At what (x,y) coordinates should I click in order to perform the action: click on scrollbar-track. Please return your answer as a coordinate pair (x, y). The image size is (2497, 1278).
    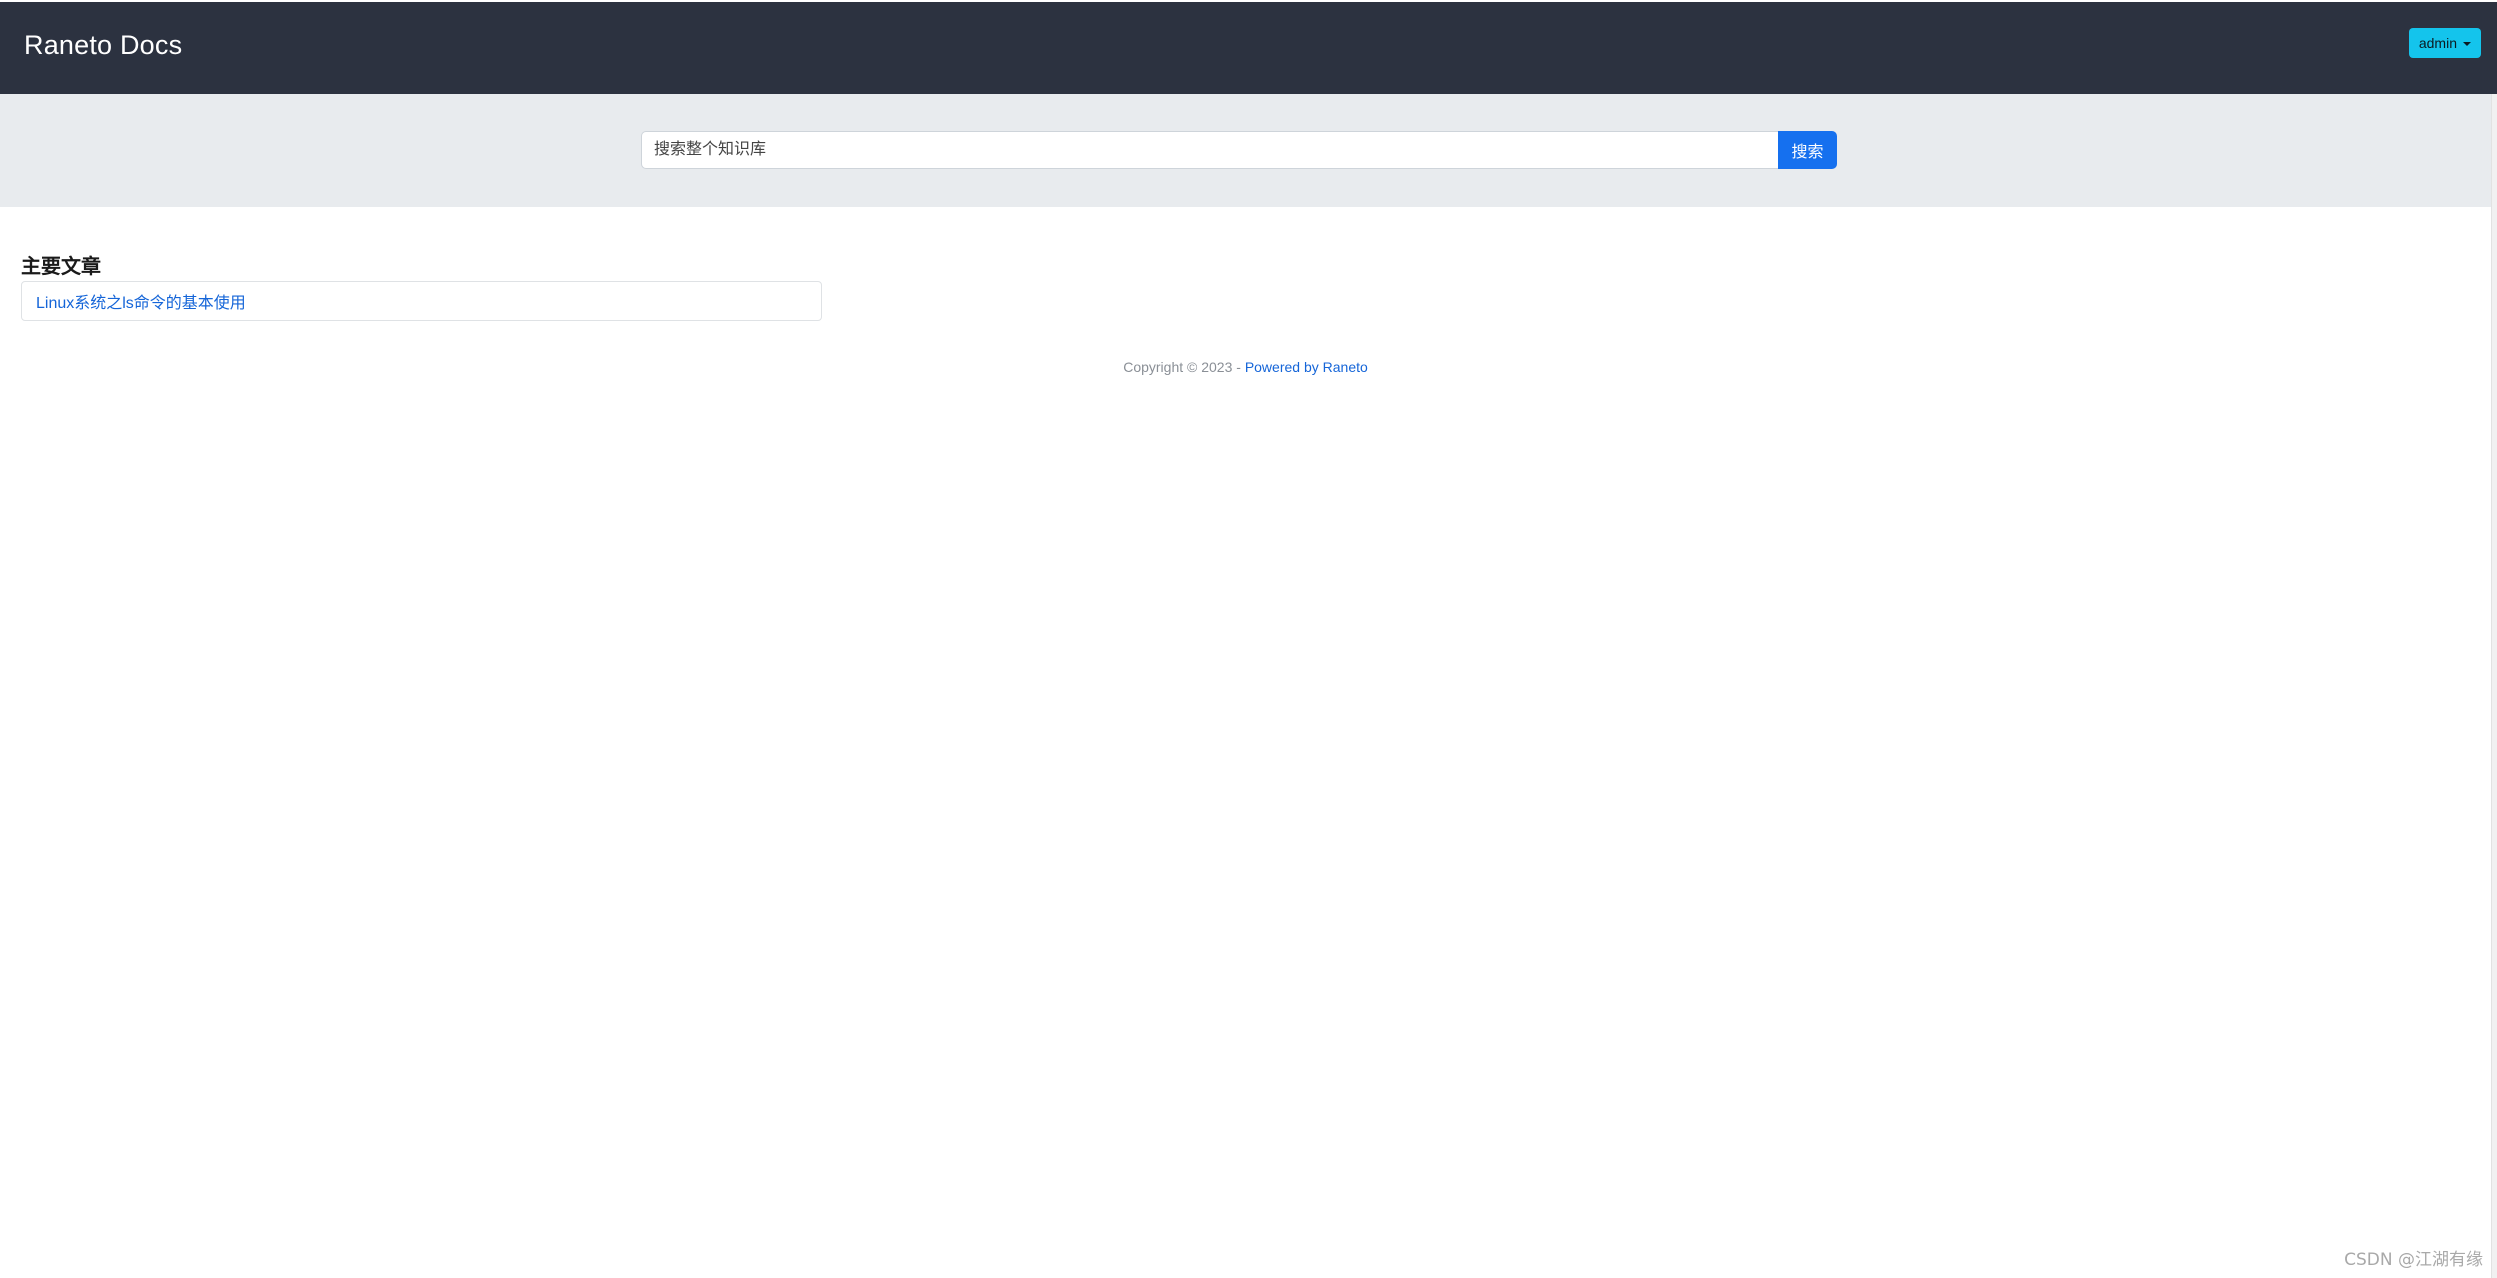
    Looking at the image, I should click on (2494, 686).